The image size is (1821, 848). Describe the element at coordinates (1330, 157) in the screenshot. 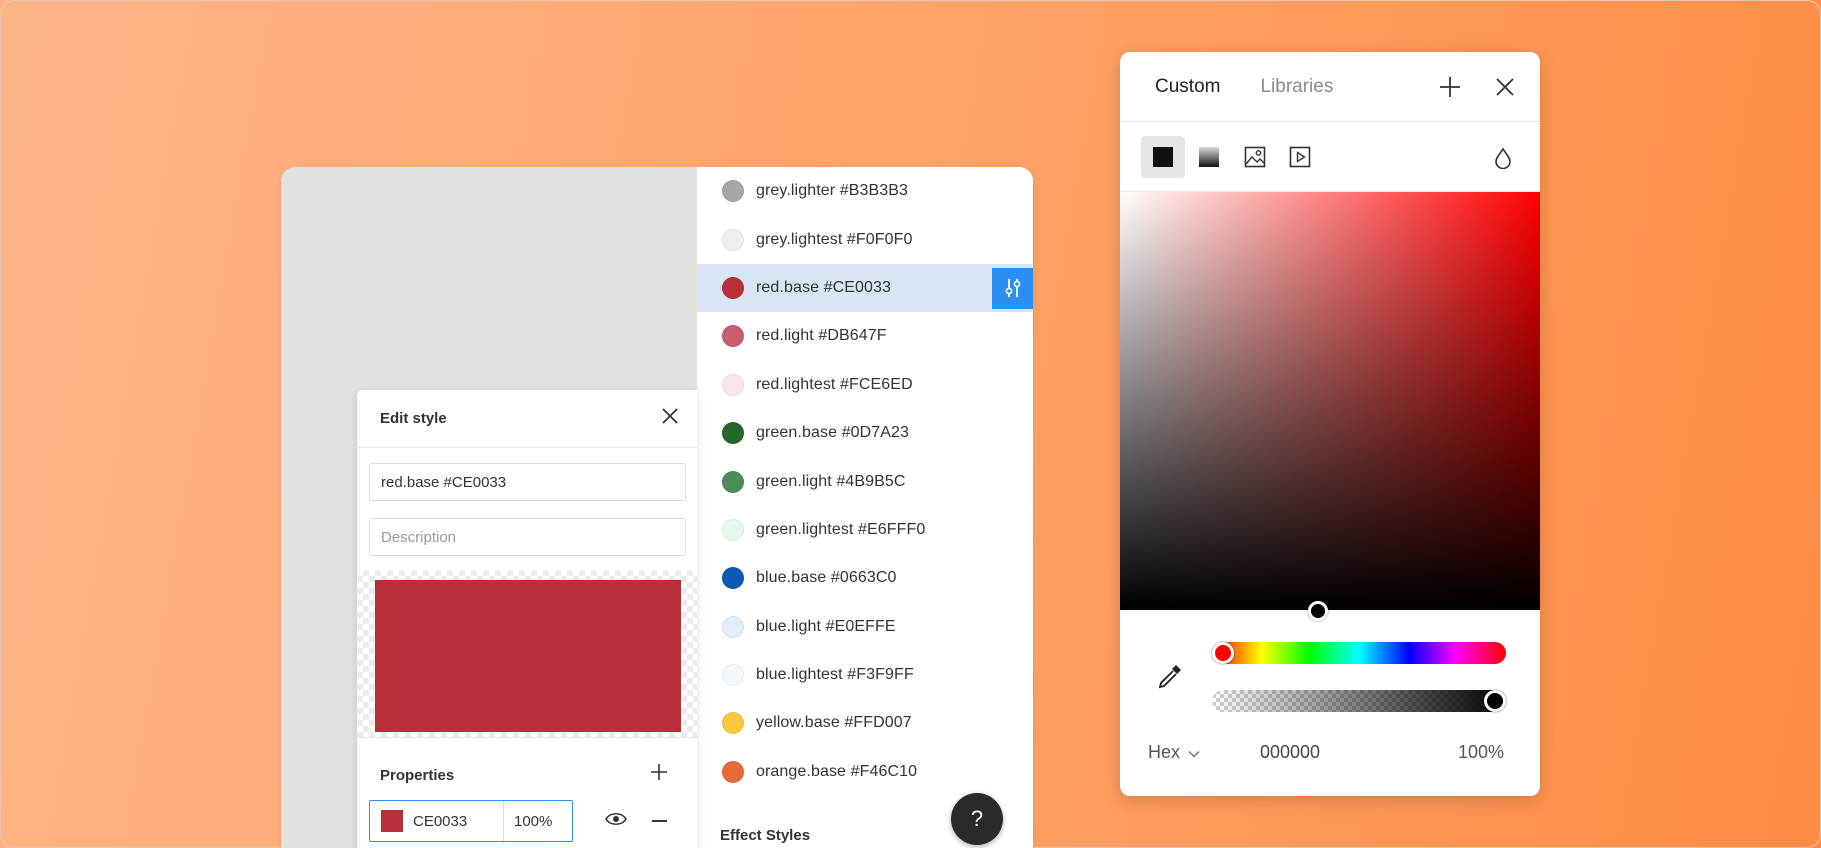

I see `fill-type-bar` at that location.